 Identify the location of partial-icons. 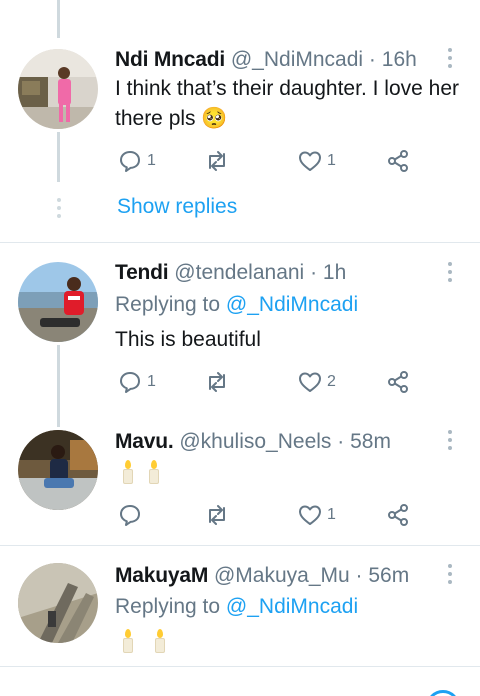
(275, 5).